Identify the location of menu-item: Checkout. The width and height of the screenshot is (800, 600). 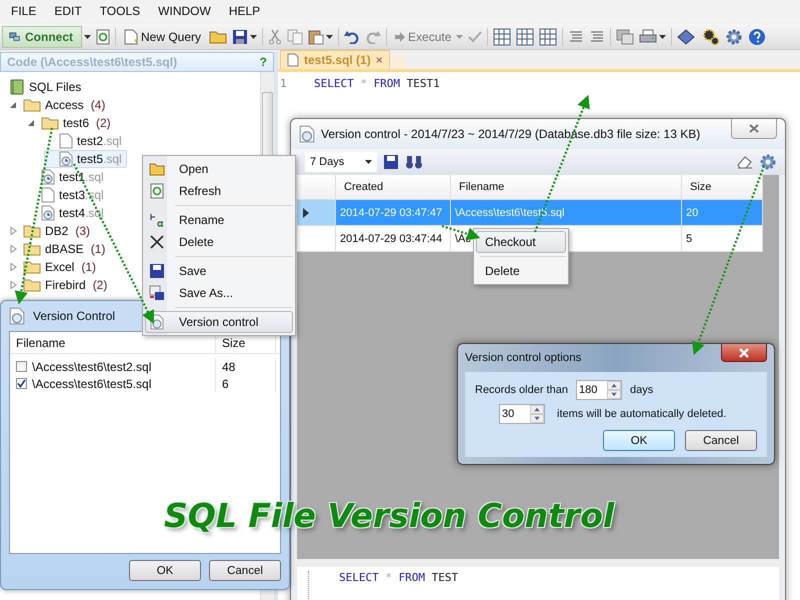
(521, 242).